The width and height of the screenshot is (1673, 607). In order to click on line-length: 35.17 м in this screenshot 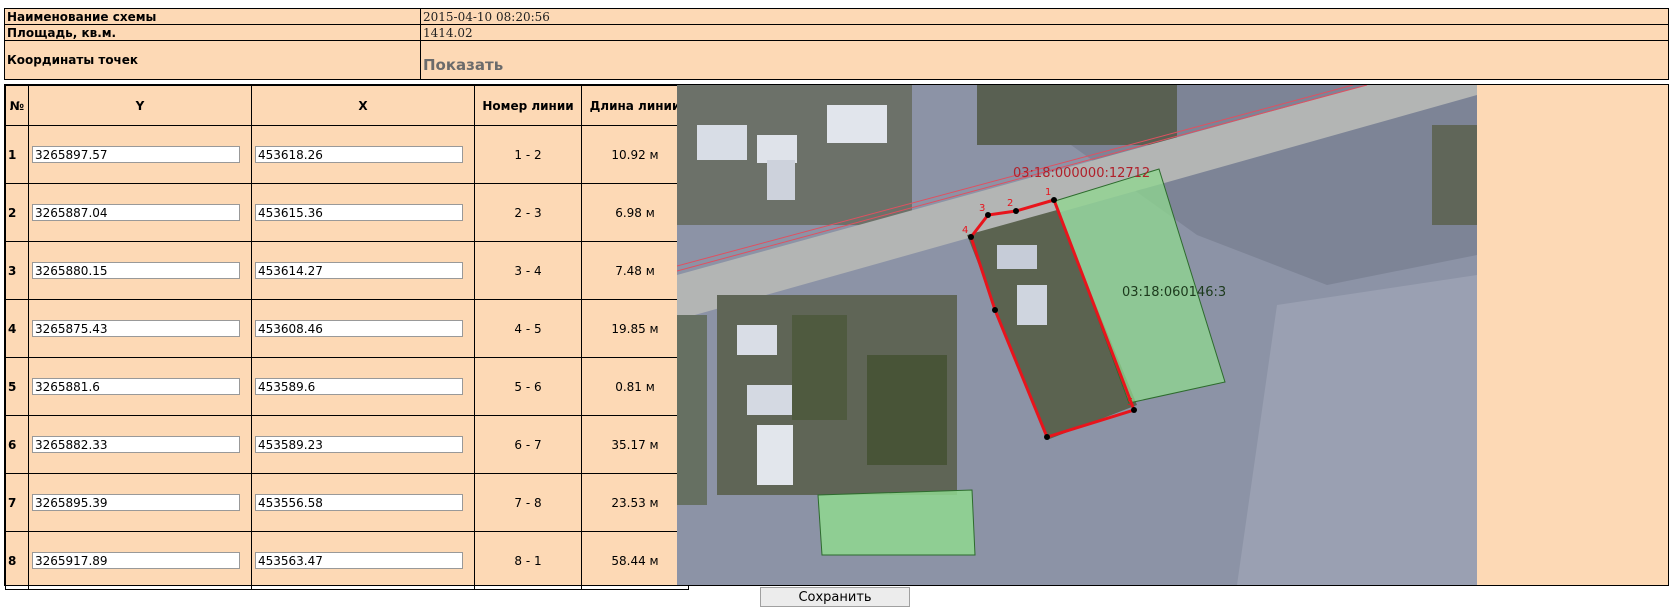, I will do `click(635, 444)`.